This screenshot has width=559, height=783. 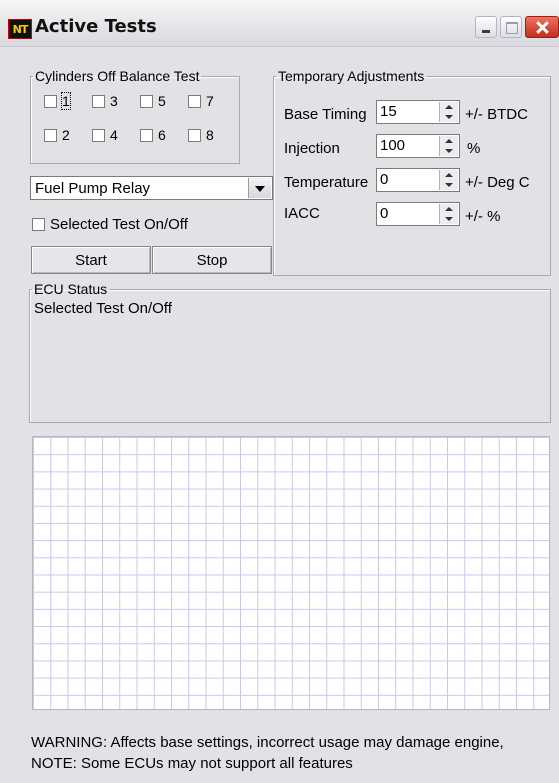 I want to click on cylinders-group: Cylinders Off Balance Test, so click(x=135, y=116).